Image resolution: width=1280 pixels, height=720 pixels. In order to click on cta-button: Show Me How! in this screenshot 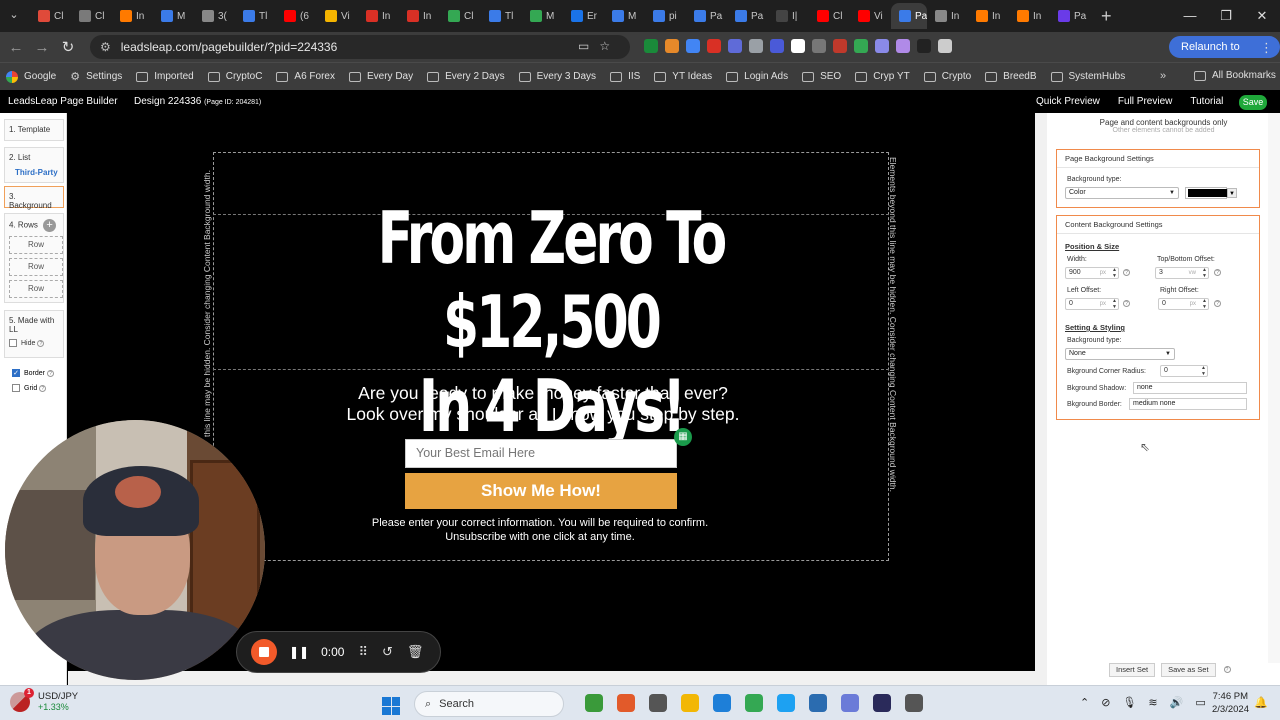, I will do `click(541, 491)`.